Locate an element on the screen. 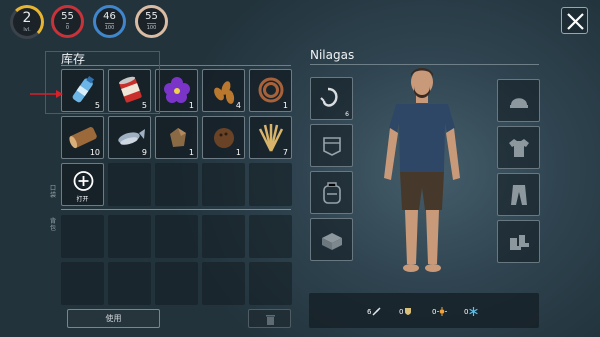 The width and height of the screenshot is (600, 337). open-label: 打开 is located at coordinates (82, 199).